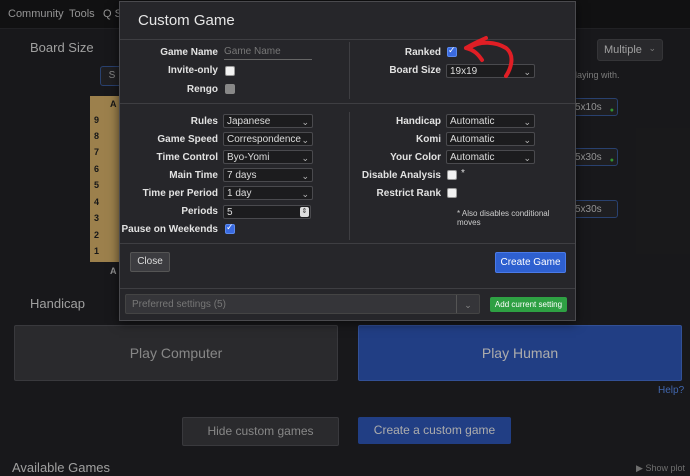 The width and height of the screenshot is (690, 476). I want to click on ranked-label: Ranked, so click(422, 52).